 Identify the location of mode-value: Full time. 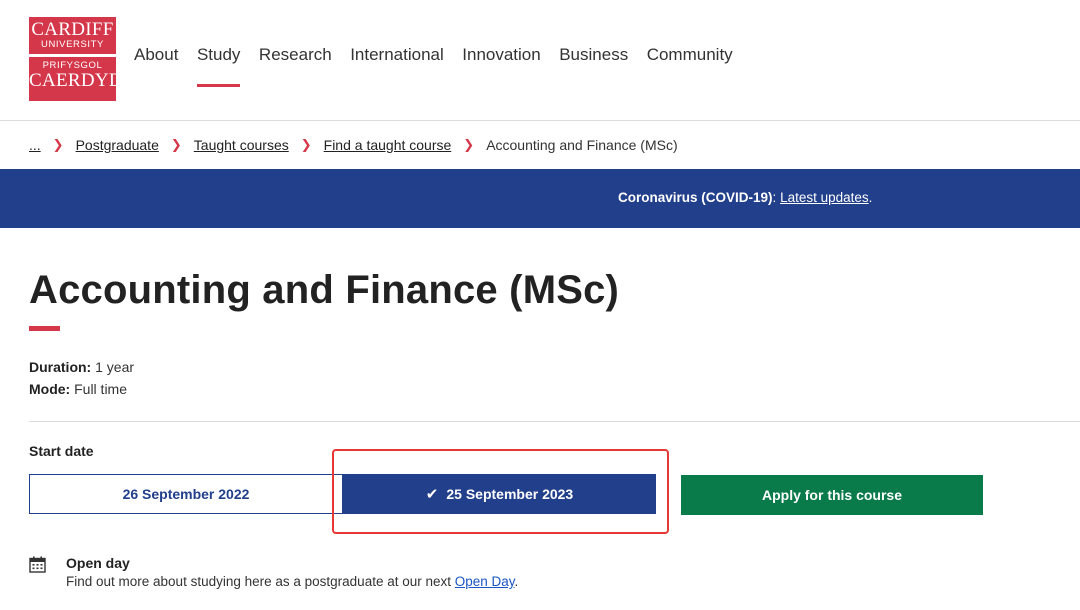
(101, 389).